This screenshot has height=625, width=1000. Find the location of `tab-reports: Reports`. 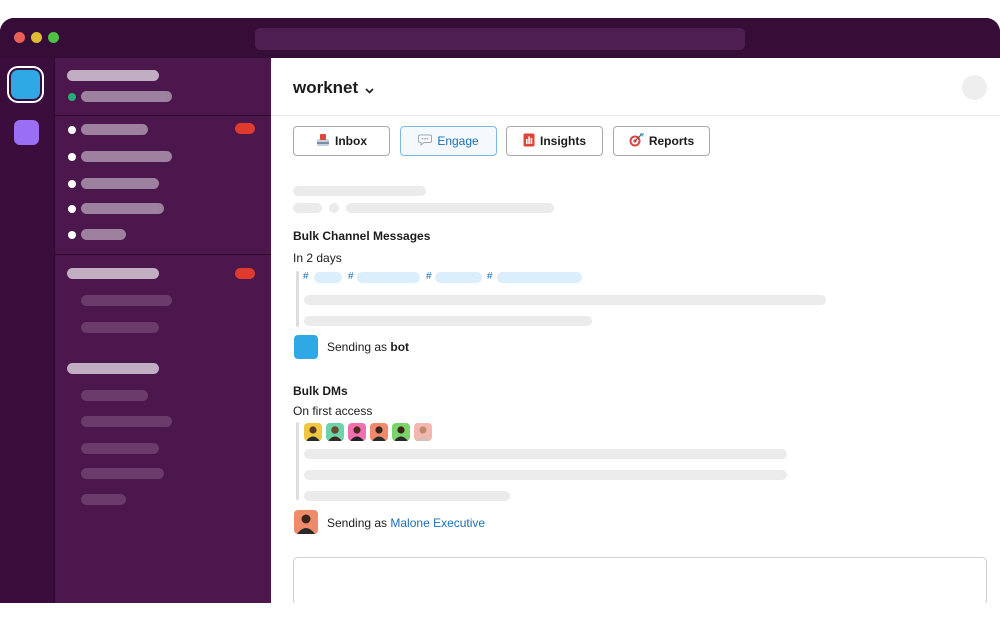

tab-reports: Reports is located at coordinates (661, 141).